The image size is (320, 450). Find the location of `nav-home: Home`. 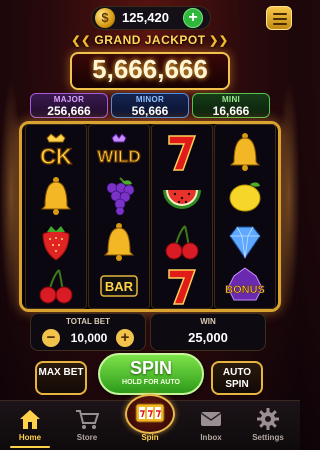

nav-home: Home is located at coordinates (30, 425).